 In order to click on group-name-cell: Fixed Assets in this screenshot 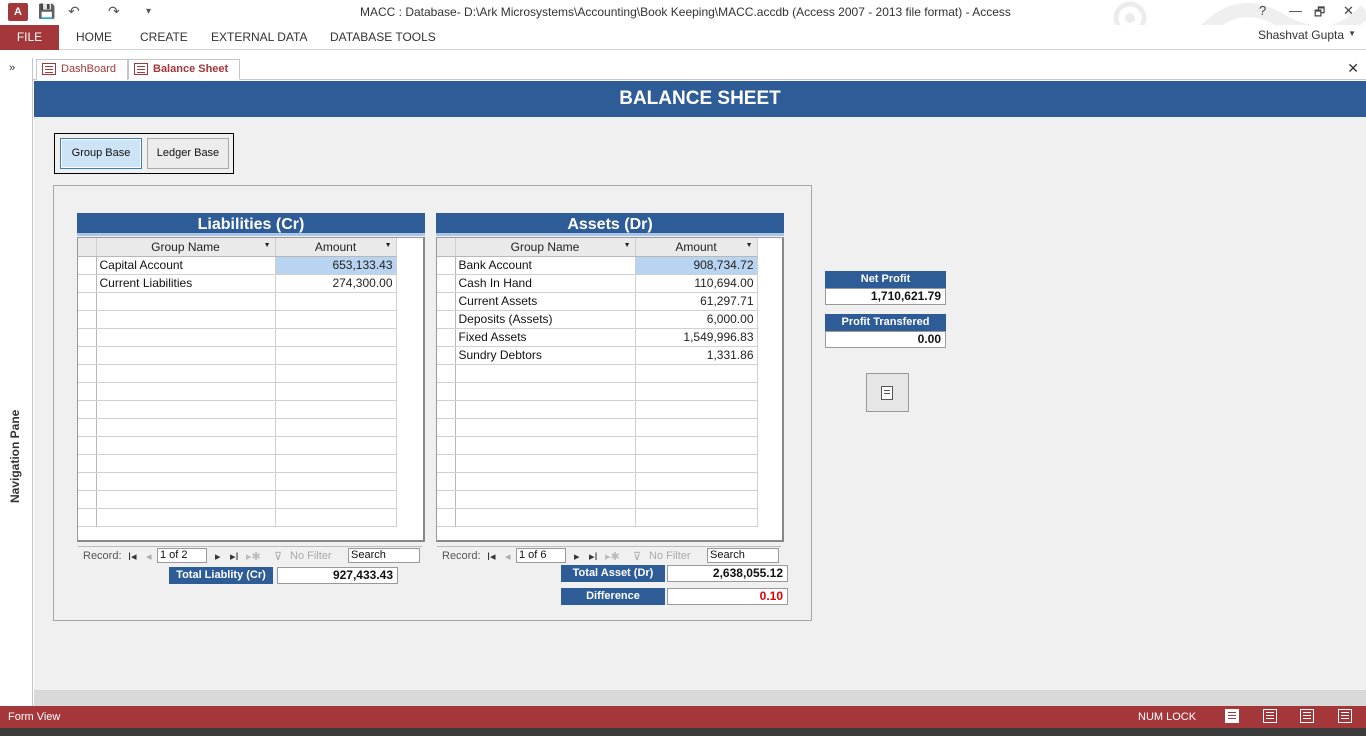, I will do `click(545, 337)`.